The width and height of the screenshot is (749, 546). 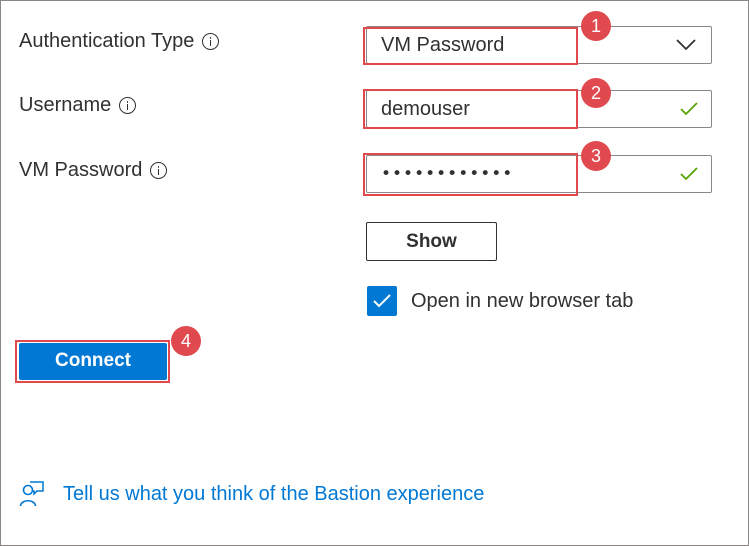 What do you see at coordinates (431, 241) in the screenshot?
I see `show-password-button: Show` at bounding box center [431, 241].